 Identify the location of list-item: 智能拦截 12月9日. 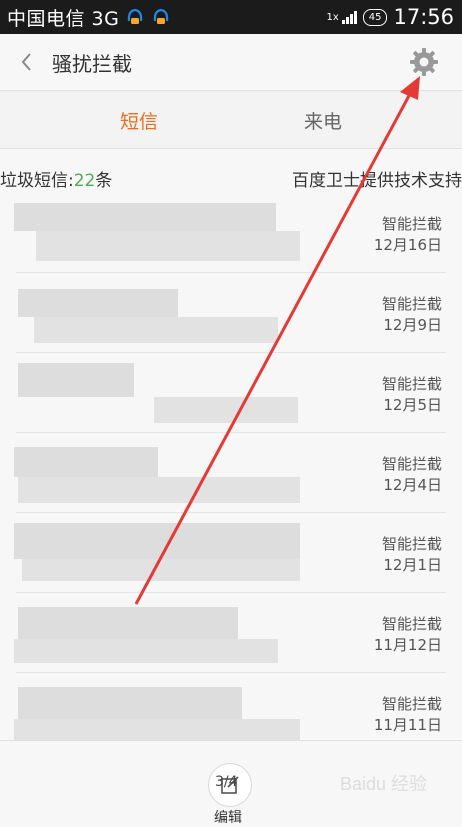
(231, 313).